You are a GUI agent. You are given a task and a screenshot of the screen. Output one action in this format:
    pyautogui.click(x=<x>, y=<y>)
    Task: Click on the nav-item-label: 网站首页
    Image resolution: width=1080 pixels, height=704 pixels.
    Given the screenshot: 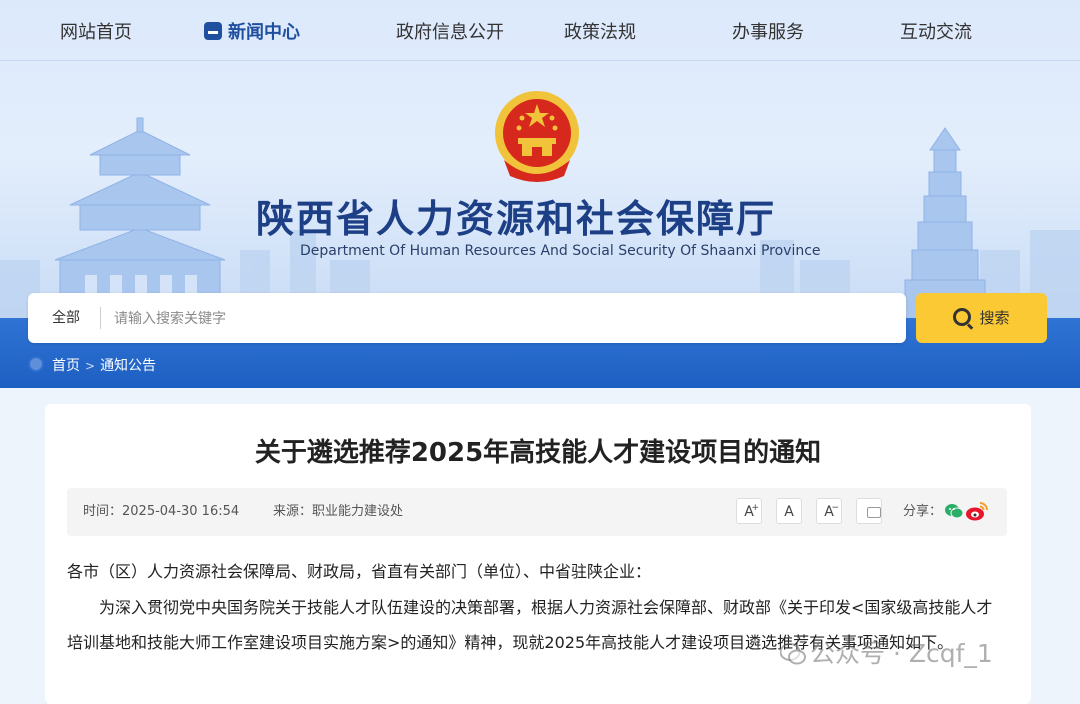 What is the action you would take?
    pyautogui.click(x=96, y=32)
    